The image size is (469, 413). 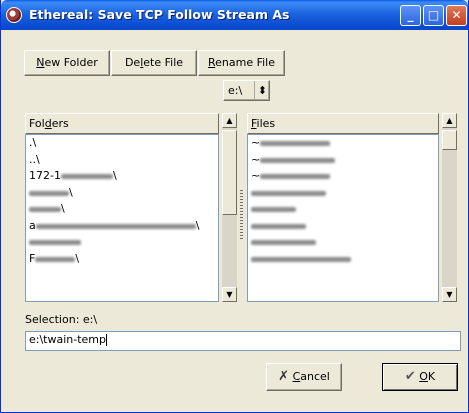 I want to click on files-scroll-thumb, so click(x=449, y=140).